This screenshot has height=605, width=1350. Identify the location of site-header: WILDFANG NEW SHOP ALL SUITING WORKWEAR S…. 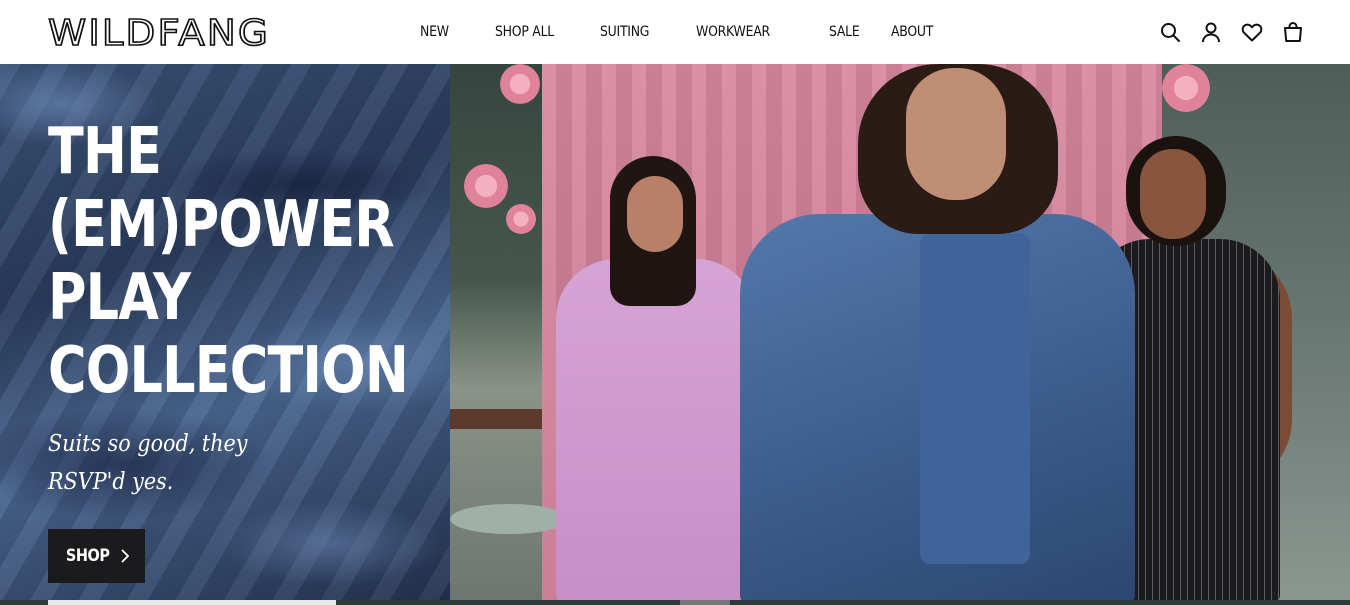
(675, 32).